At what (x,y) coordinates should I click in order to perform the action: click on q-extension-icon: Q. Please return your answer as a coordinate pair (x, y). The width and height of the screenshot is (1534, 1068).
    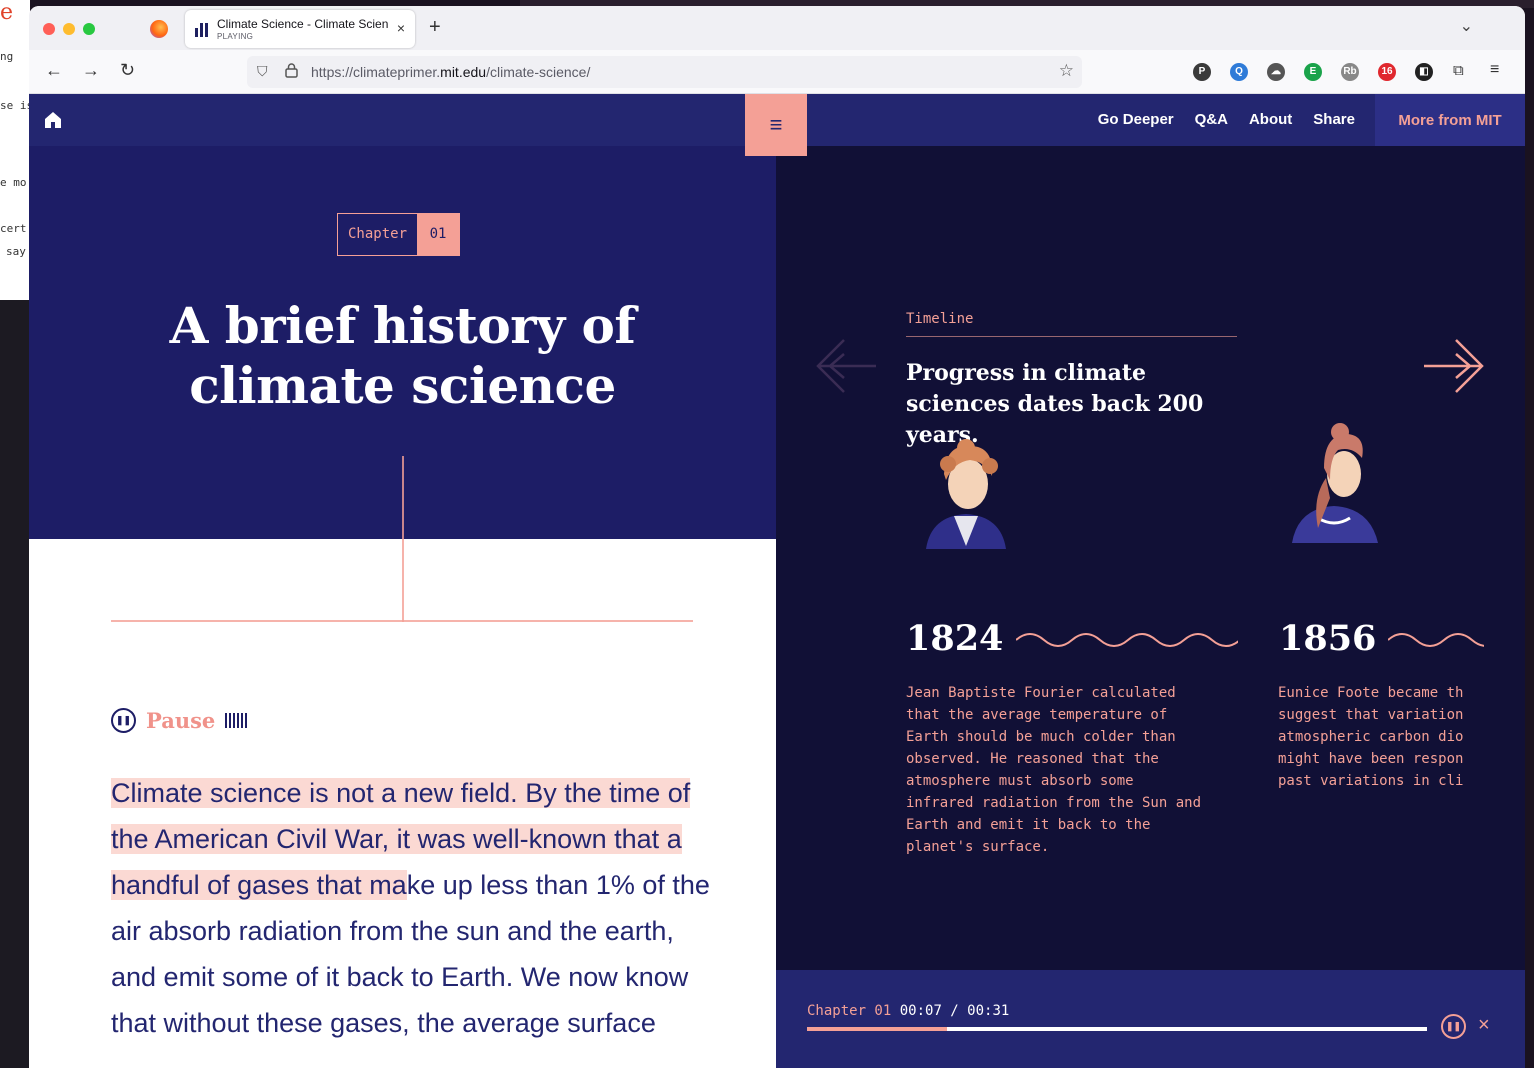
    Looking at the image, I should click on (1239, 72).